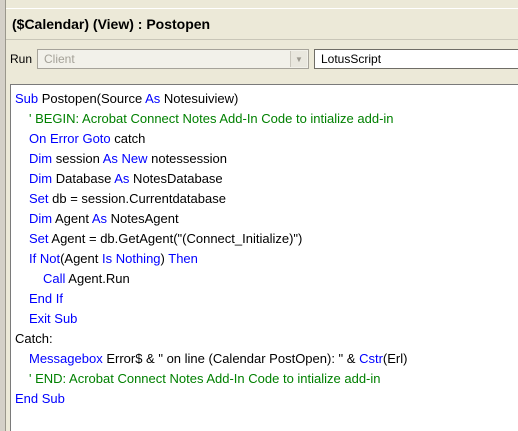 This screenshot has width=518, height=431. I want to click on code-keyword: Call, so click(54, 278).